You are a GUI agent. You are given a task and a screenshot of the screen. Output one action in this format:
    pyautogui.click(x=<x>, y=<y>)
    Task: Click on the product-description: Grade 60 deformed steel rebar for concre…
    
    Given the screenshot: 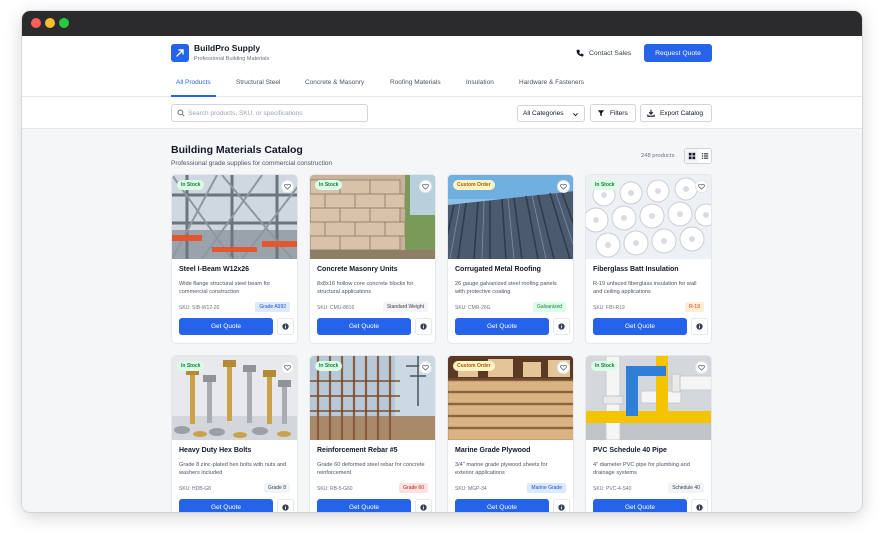 What is the action you would take?
    pyautogui.click(x=371, y=469)
    